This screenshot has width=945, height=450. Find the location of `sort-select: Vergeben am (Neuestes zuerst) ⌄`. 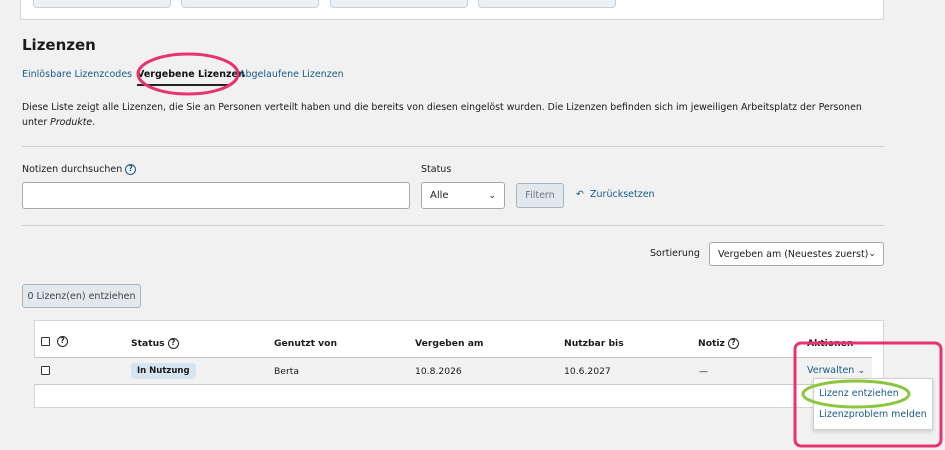

sort-select: Vergeben am (Neuestes zuerst) ⌄ is located at coordinates (796, 254).